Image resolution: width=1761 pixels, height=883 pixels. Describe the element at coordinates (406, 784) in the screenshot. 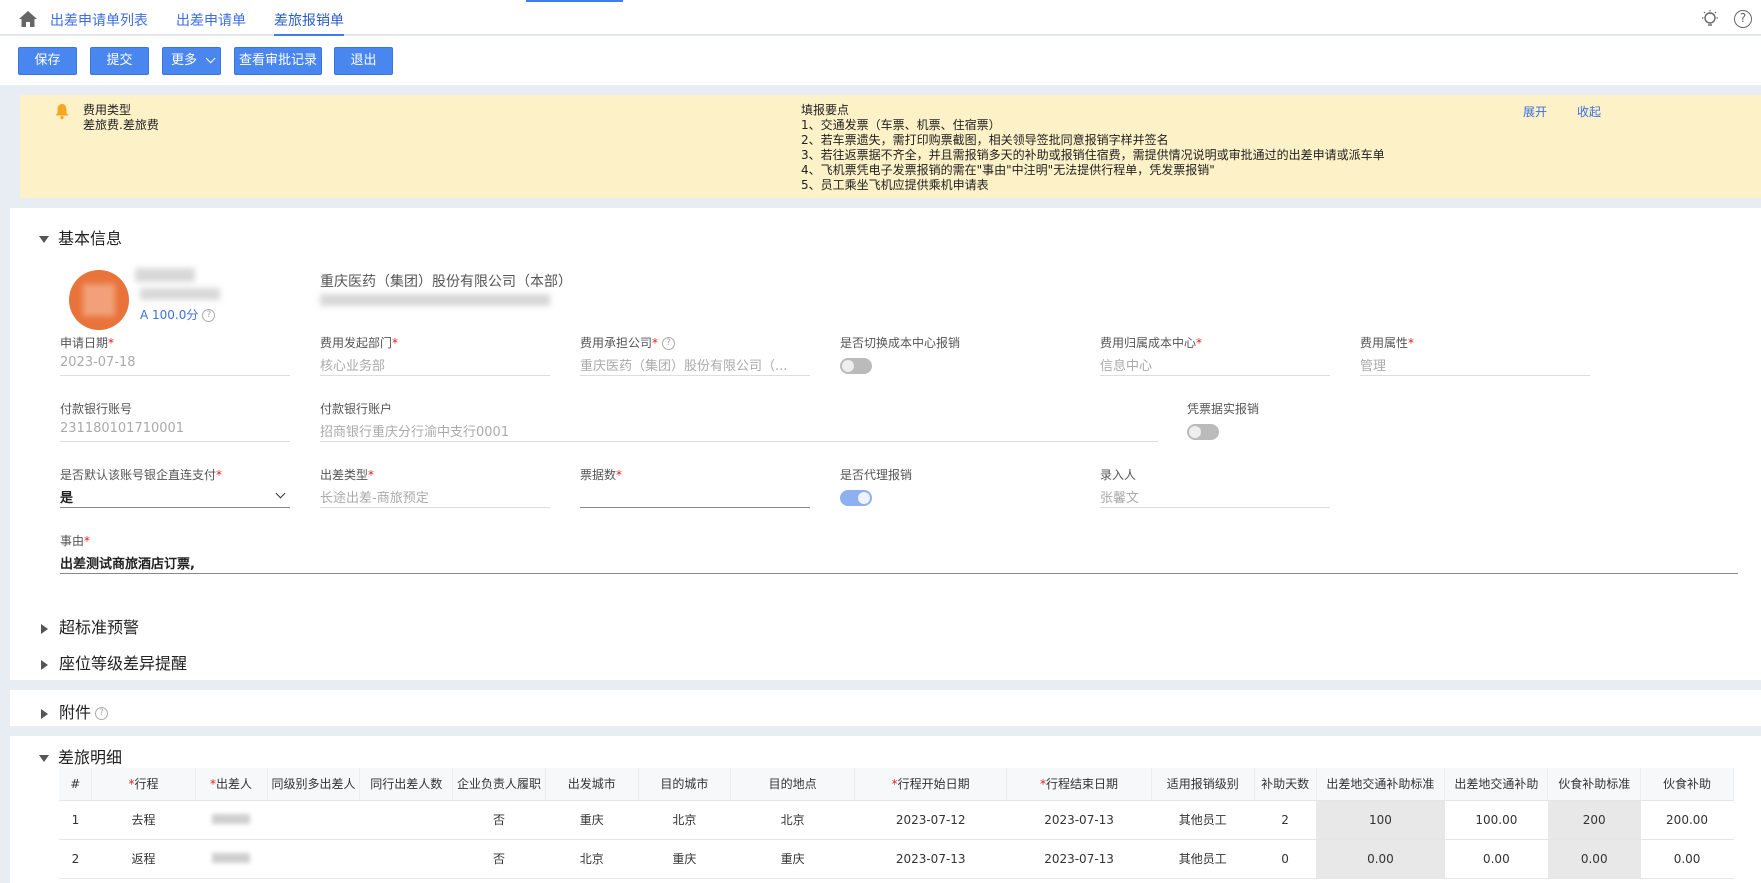

I see `col-companions: 同行出差人数` at that location.